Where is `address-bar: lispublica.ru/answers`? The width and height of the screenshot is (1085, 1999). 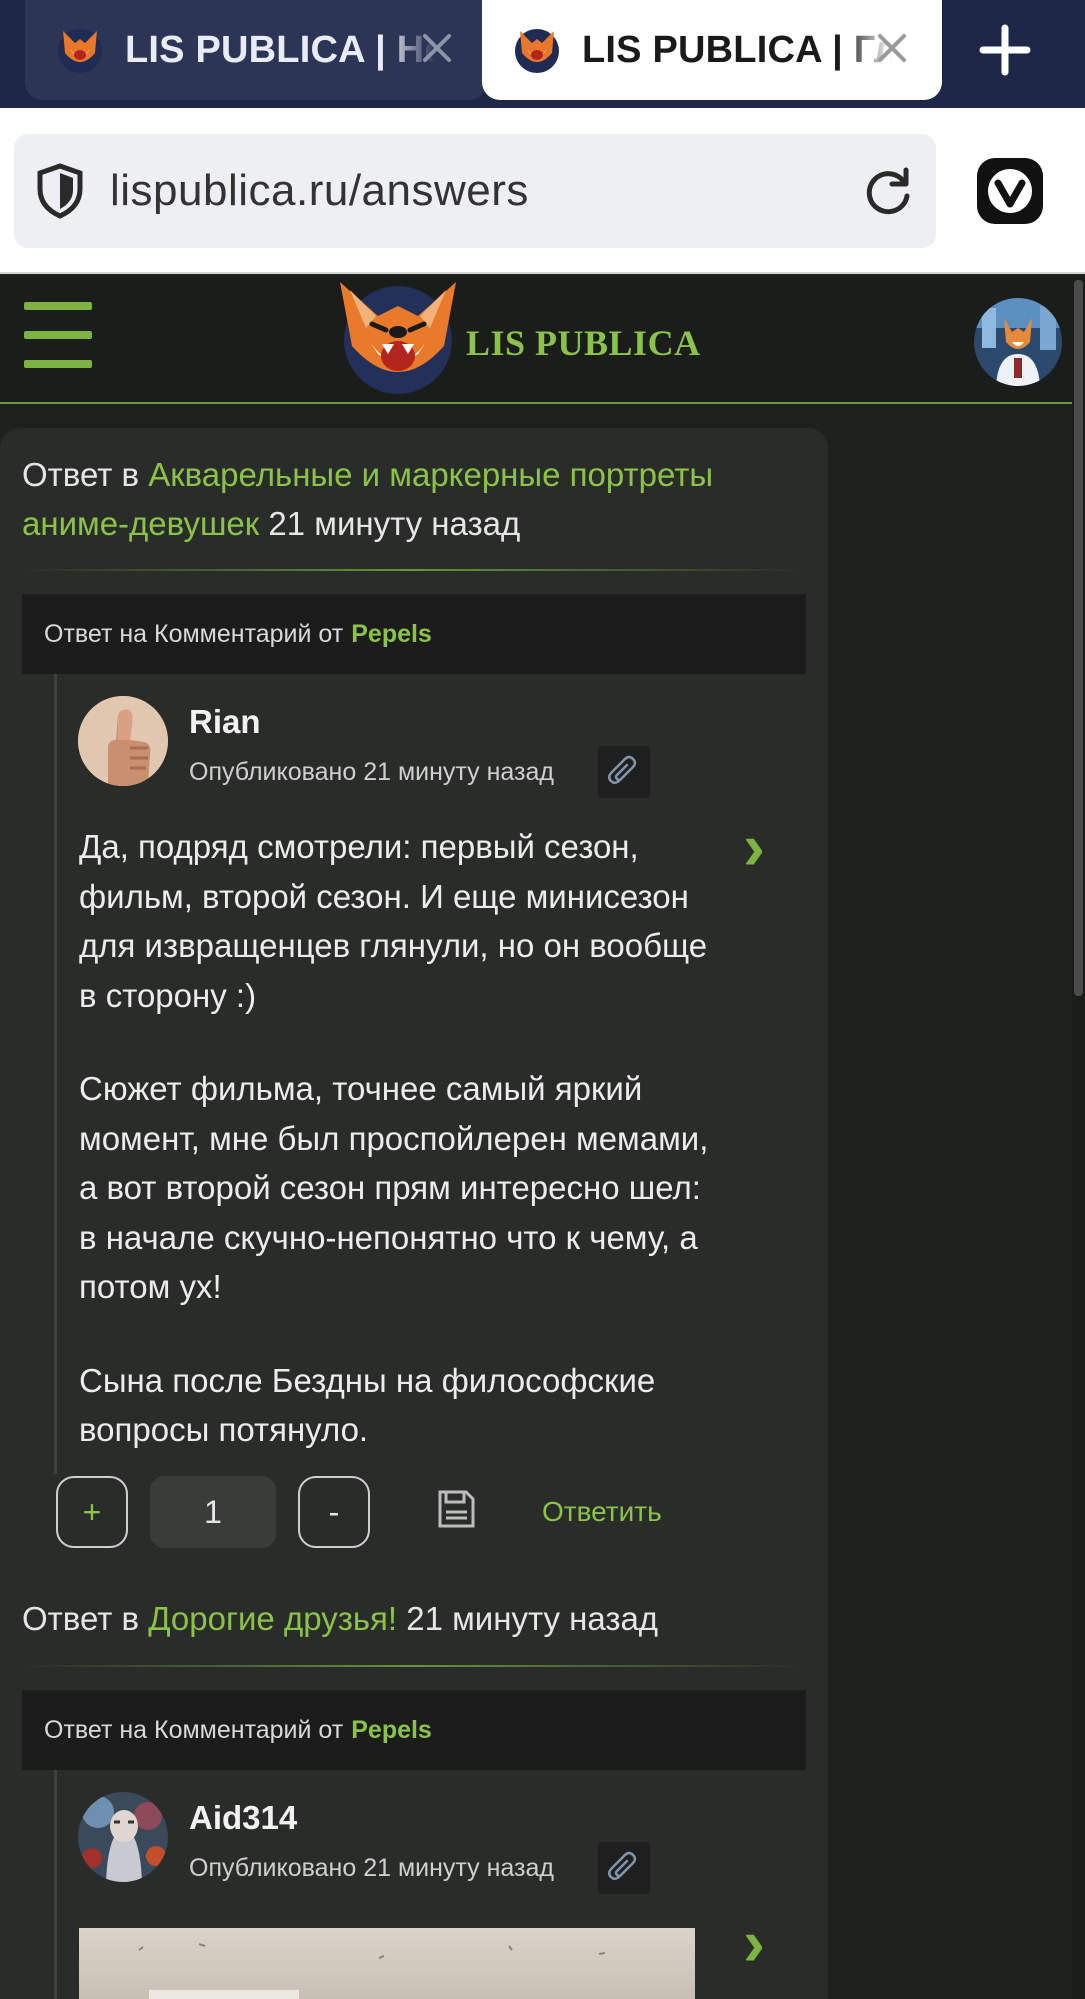 address-bar: lispublica.ru/answers is located at coordinates (542, 191).